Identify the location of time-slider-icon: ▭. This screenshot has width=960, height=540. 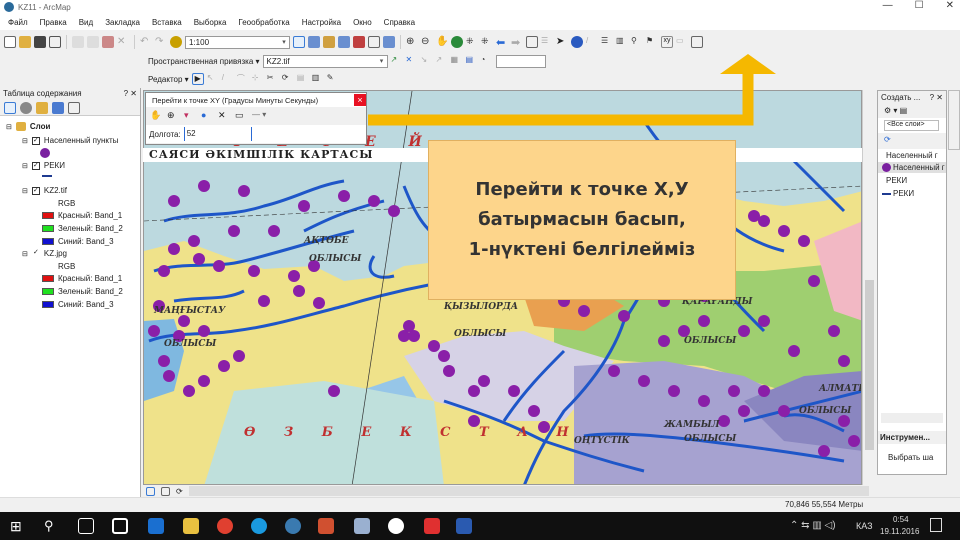
(682, 42).